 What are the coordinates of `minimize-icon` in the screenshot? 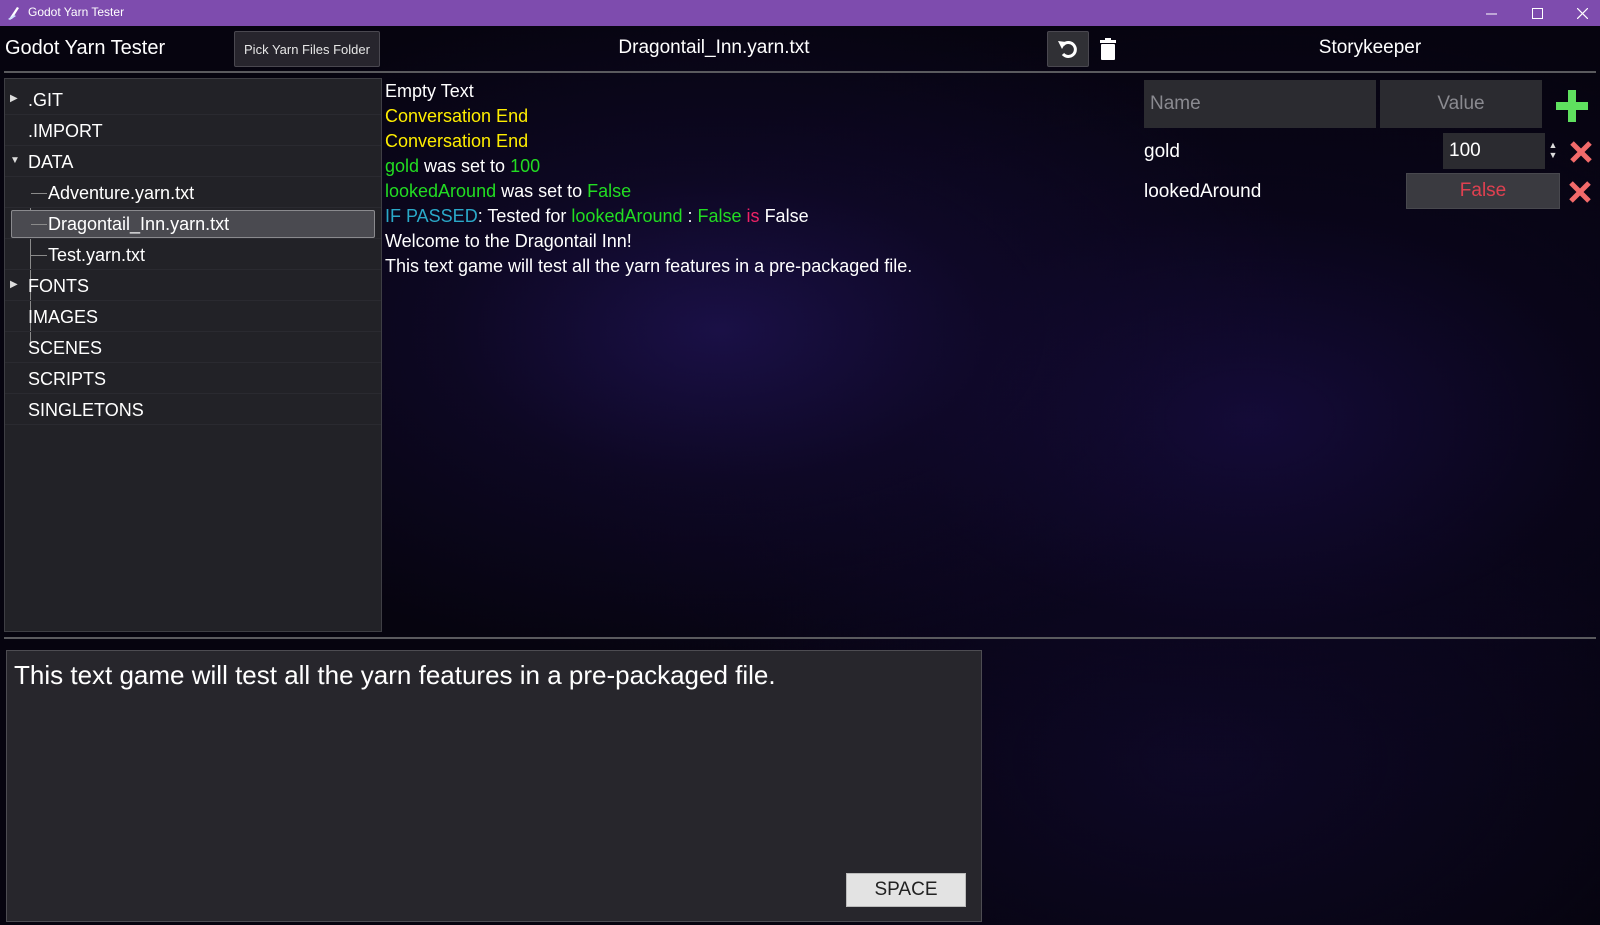 It's located at (1491, 13).